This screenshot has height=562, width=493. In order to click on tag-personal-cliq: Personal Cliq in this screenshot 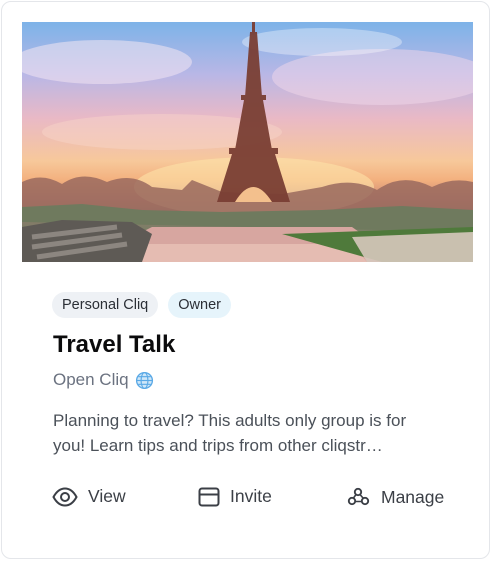, I will do `click(105, 305)`.